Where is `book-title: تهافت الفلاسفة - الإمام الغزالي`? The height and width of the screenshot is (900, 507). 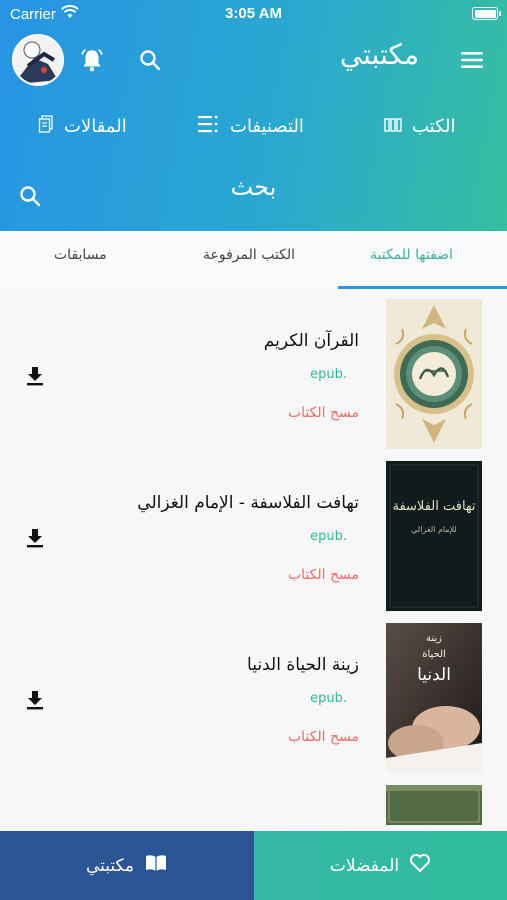 book-title: تهافت الفلاسفة - الإمام الغزالي is located at coordinates (248, 503).